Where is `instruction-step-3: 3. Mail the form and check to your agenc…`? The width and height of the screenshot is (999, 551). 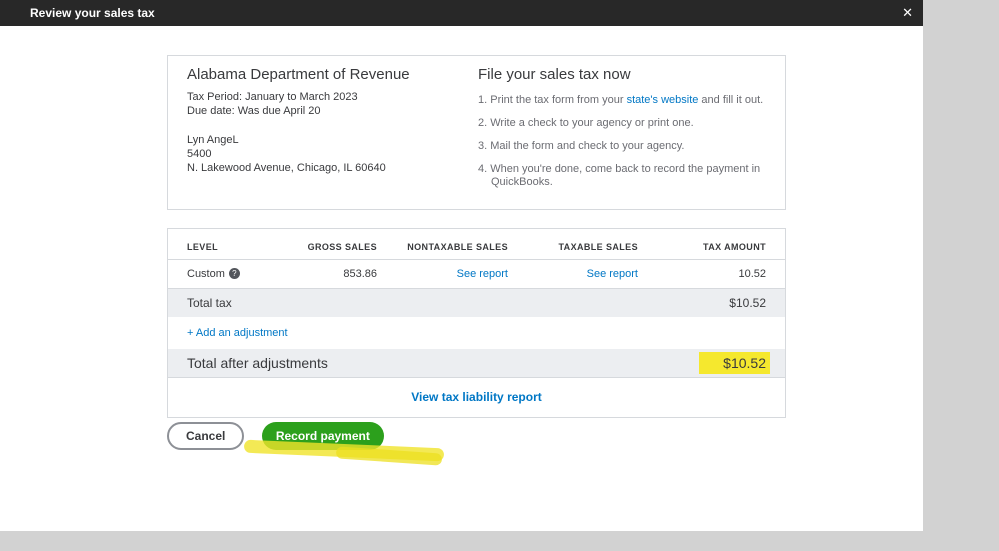
instruction-step-3: 3. Mail the form and check to your agenc… is located at coordinates (581, 146).